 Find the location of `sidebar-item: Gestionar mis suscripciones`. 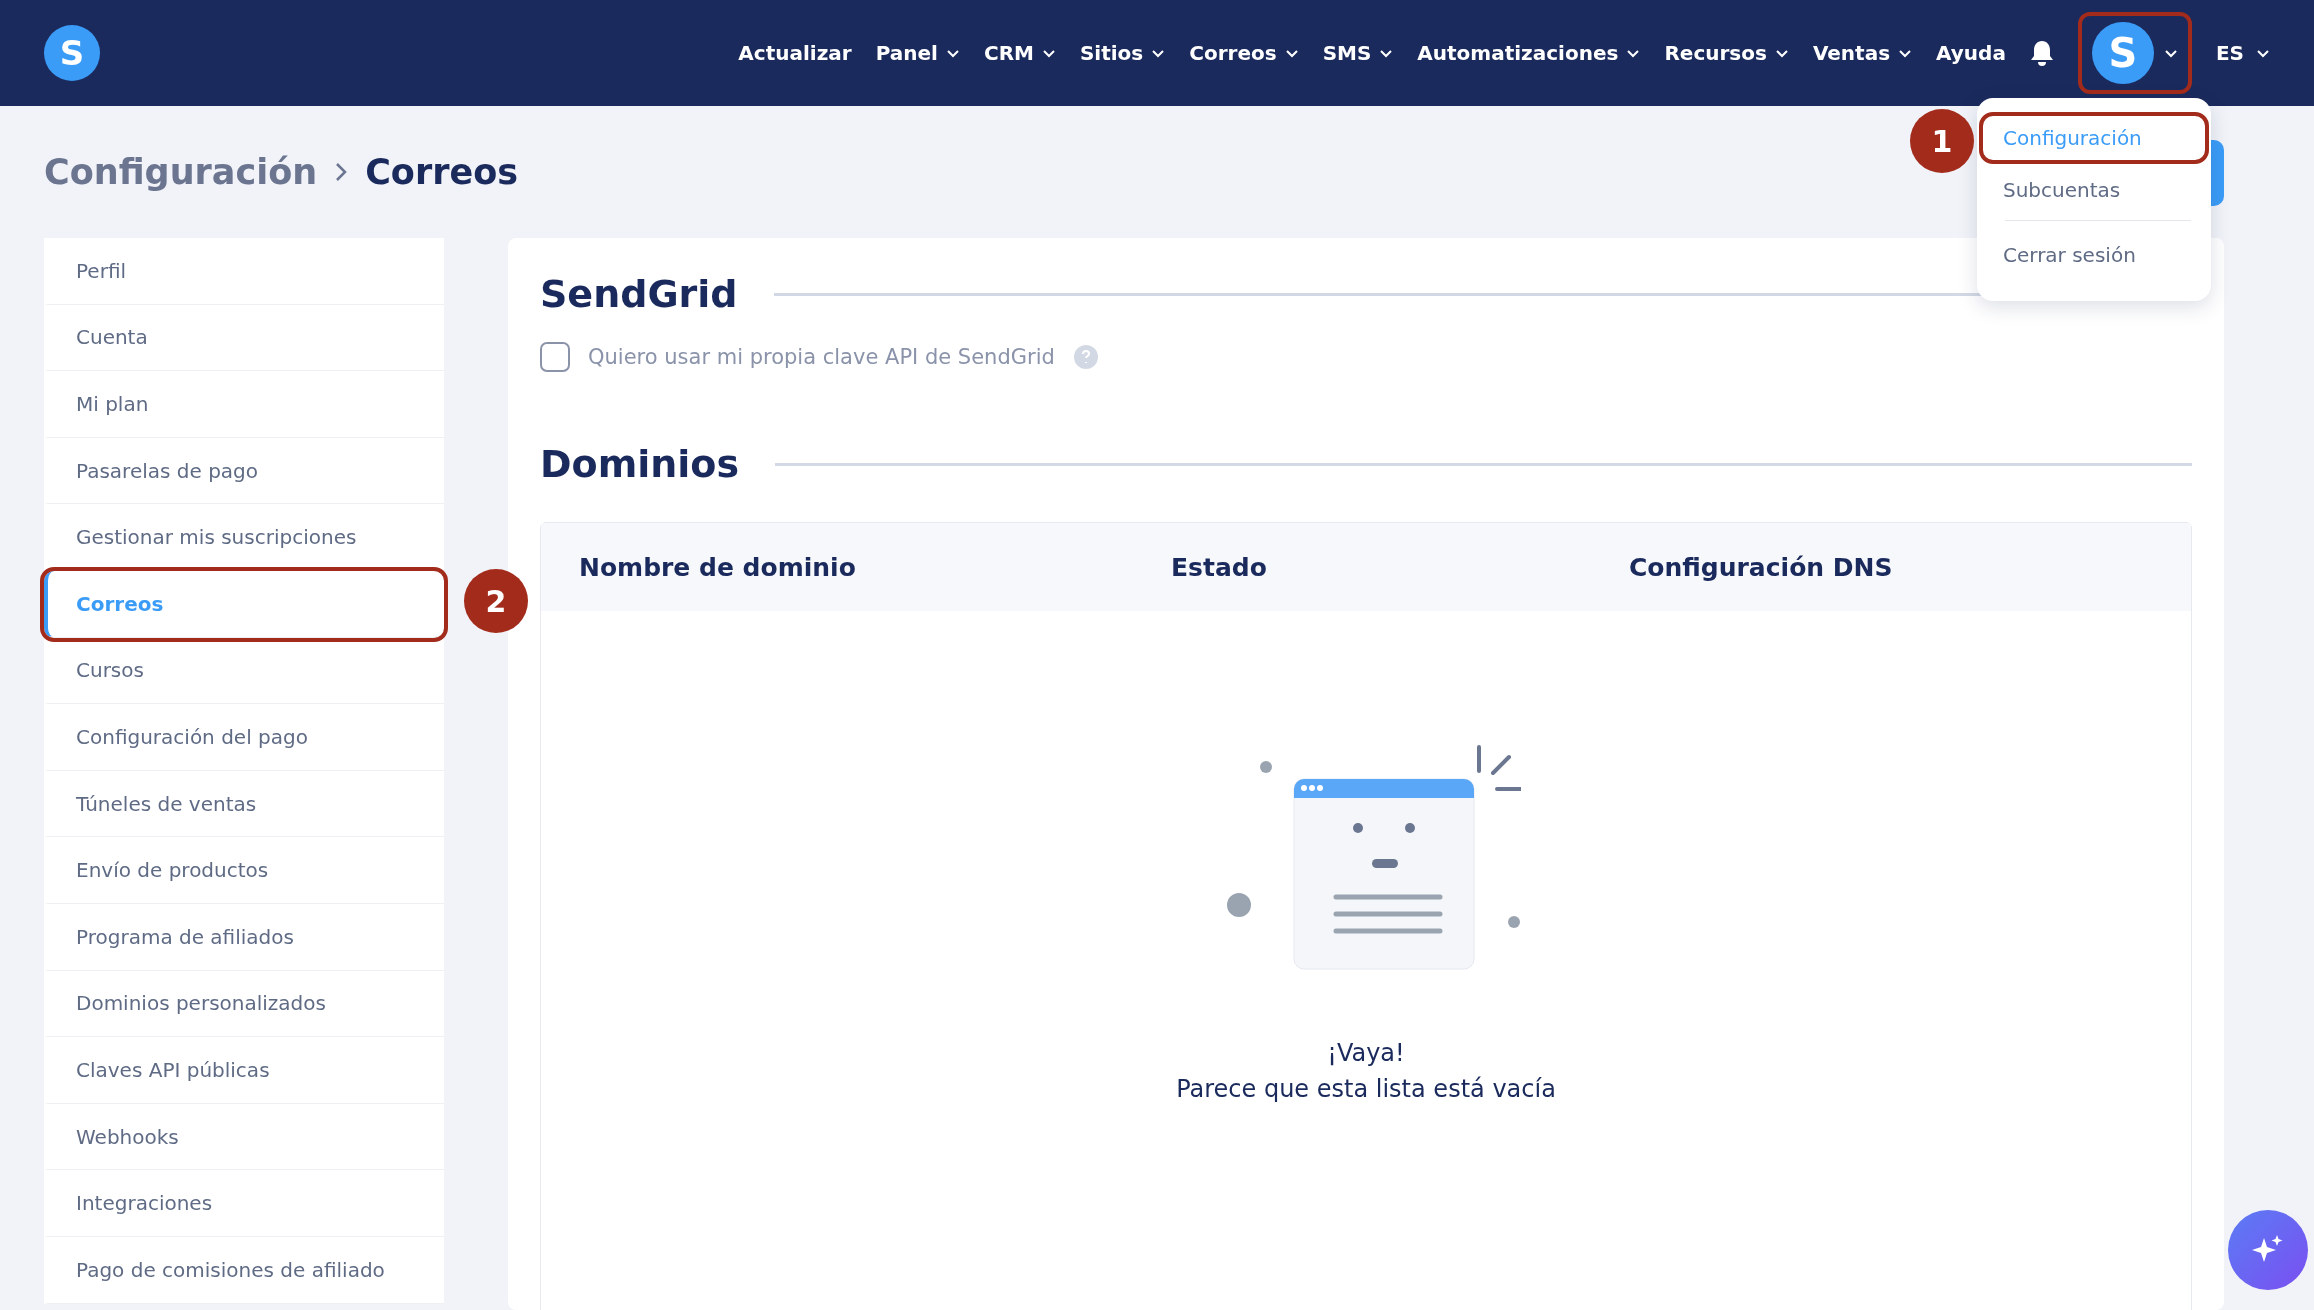

sidebar-item: Gestionar mis suscripciones is located at coordinates (244, 537).